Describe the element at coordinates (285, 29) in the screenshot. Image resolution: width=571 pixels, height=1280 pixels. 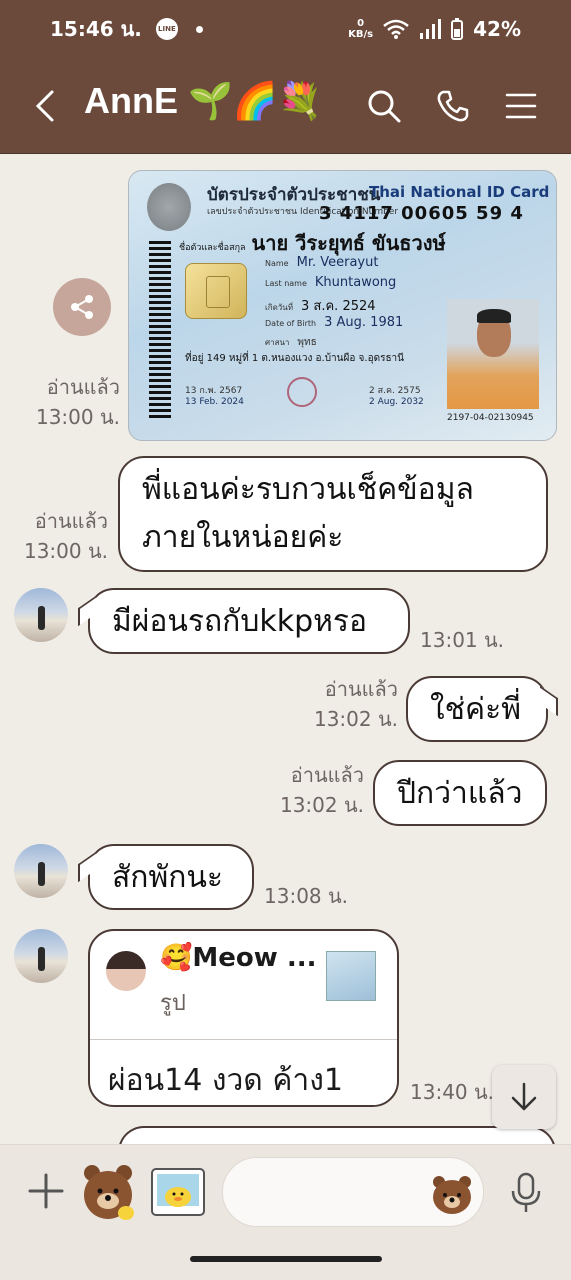
I see `status-bar: 15:46 น. LINE 0 KB/s 42%` at that location.